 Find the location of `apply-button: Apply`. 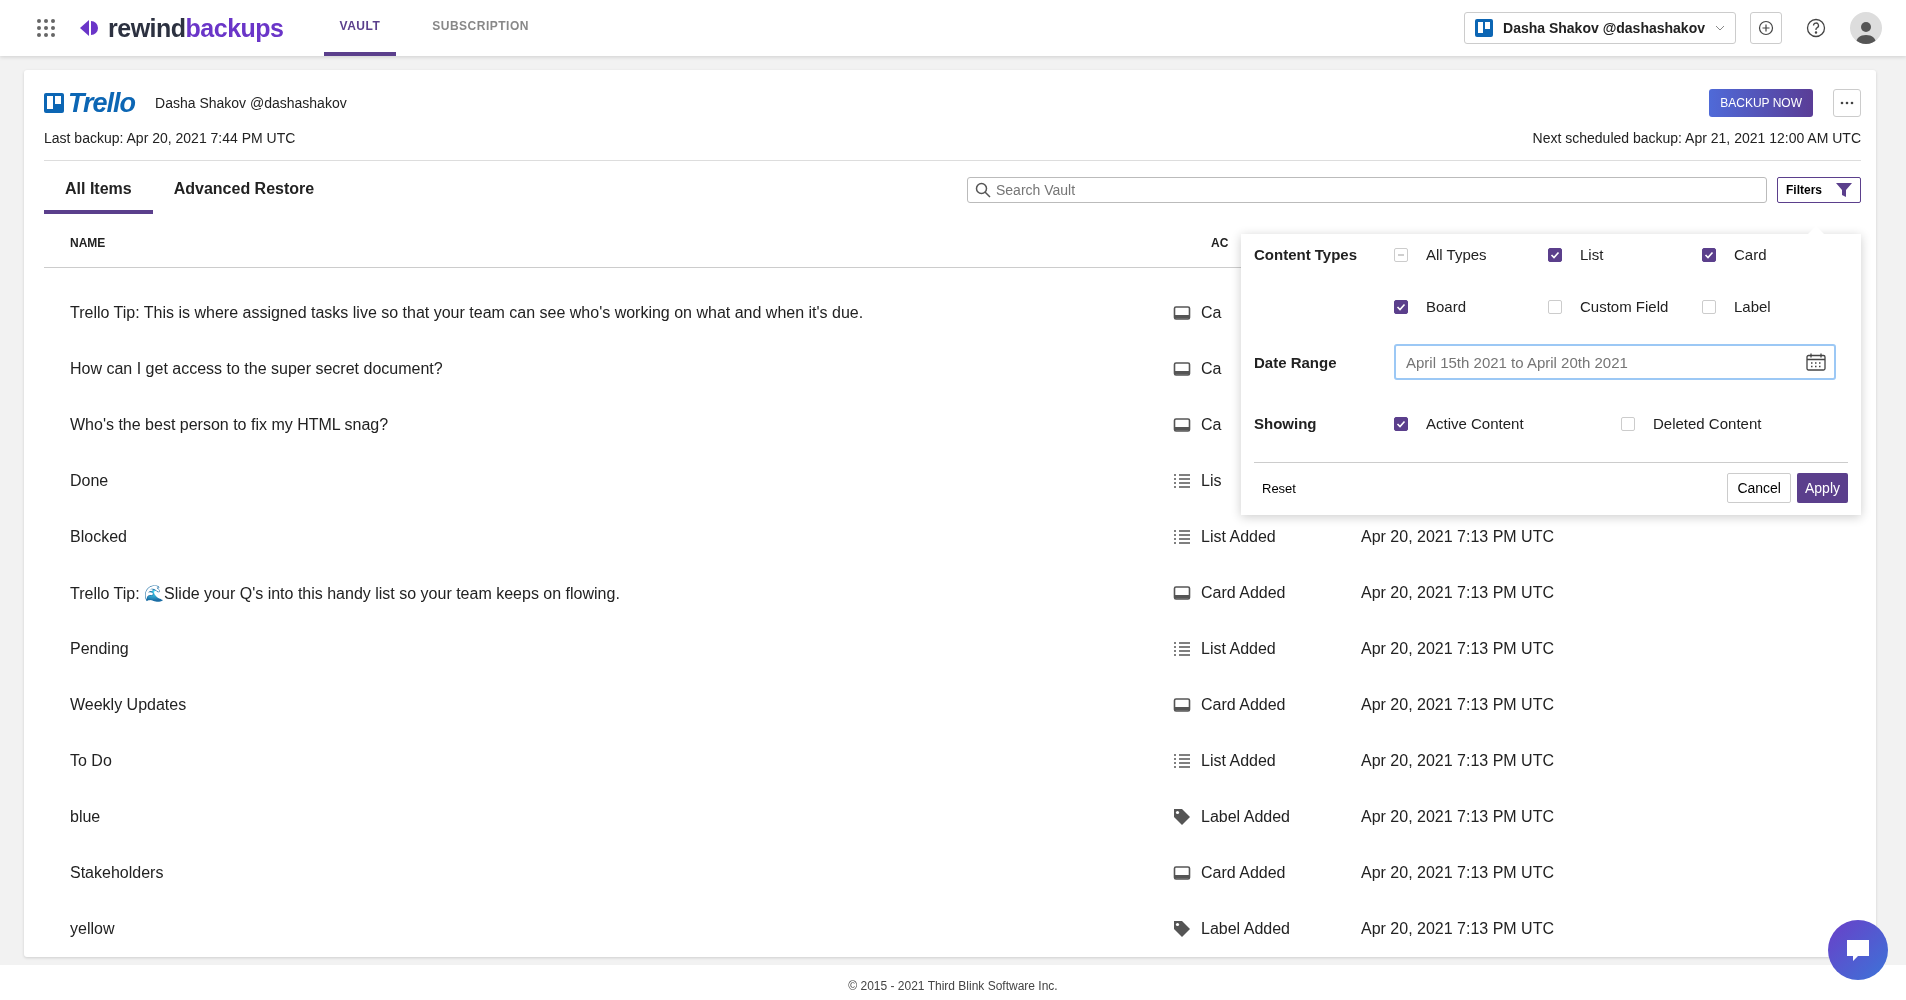

apply-button: Apply is located at coordinates (1822, 488).